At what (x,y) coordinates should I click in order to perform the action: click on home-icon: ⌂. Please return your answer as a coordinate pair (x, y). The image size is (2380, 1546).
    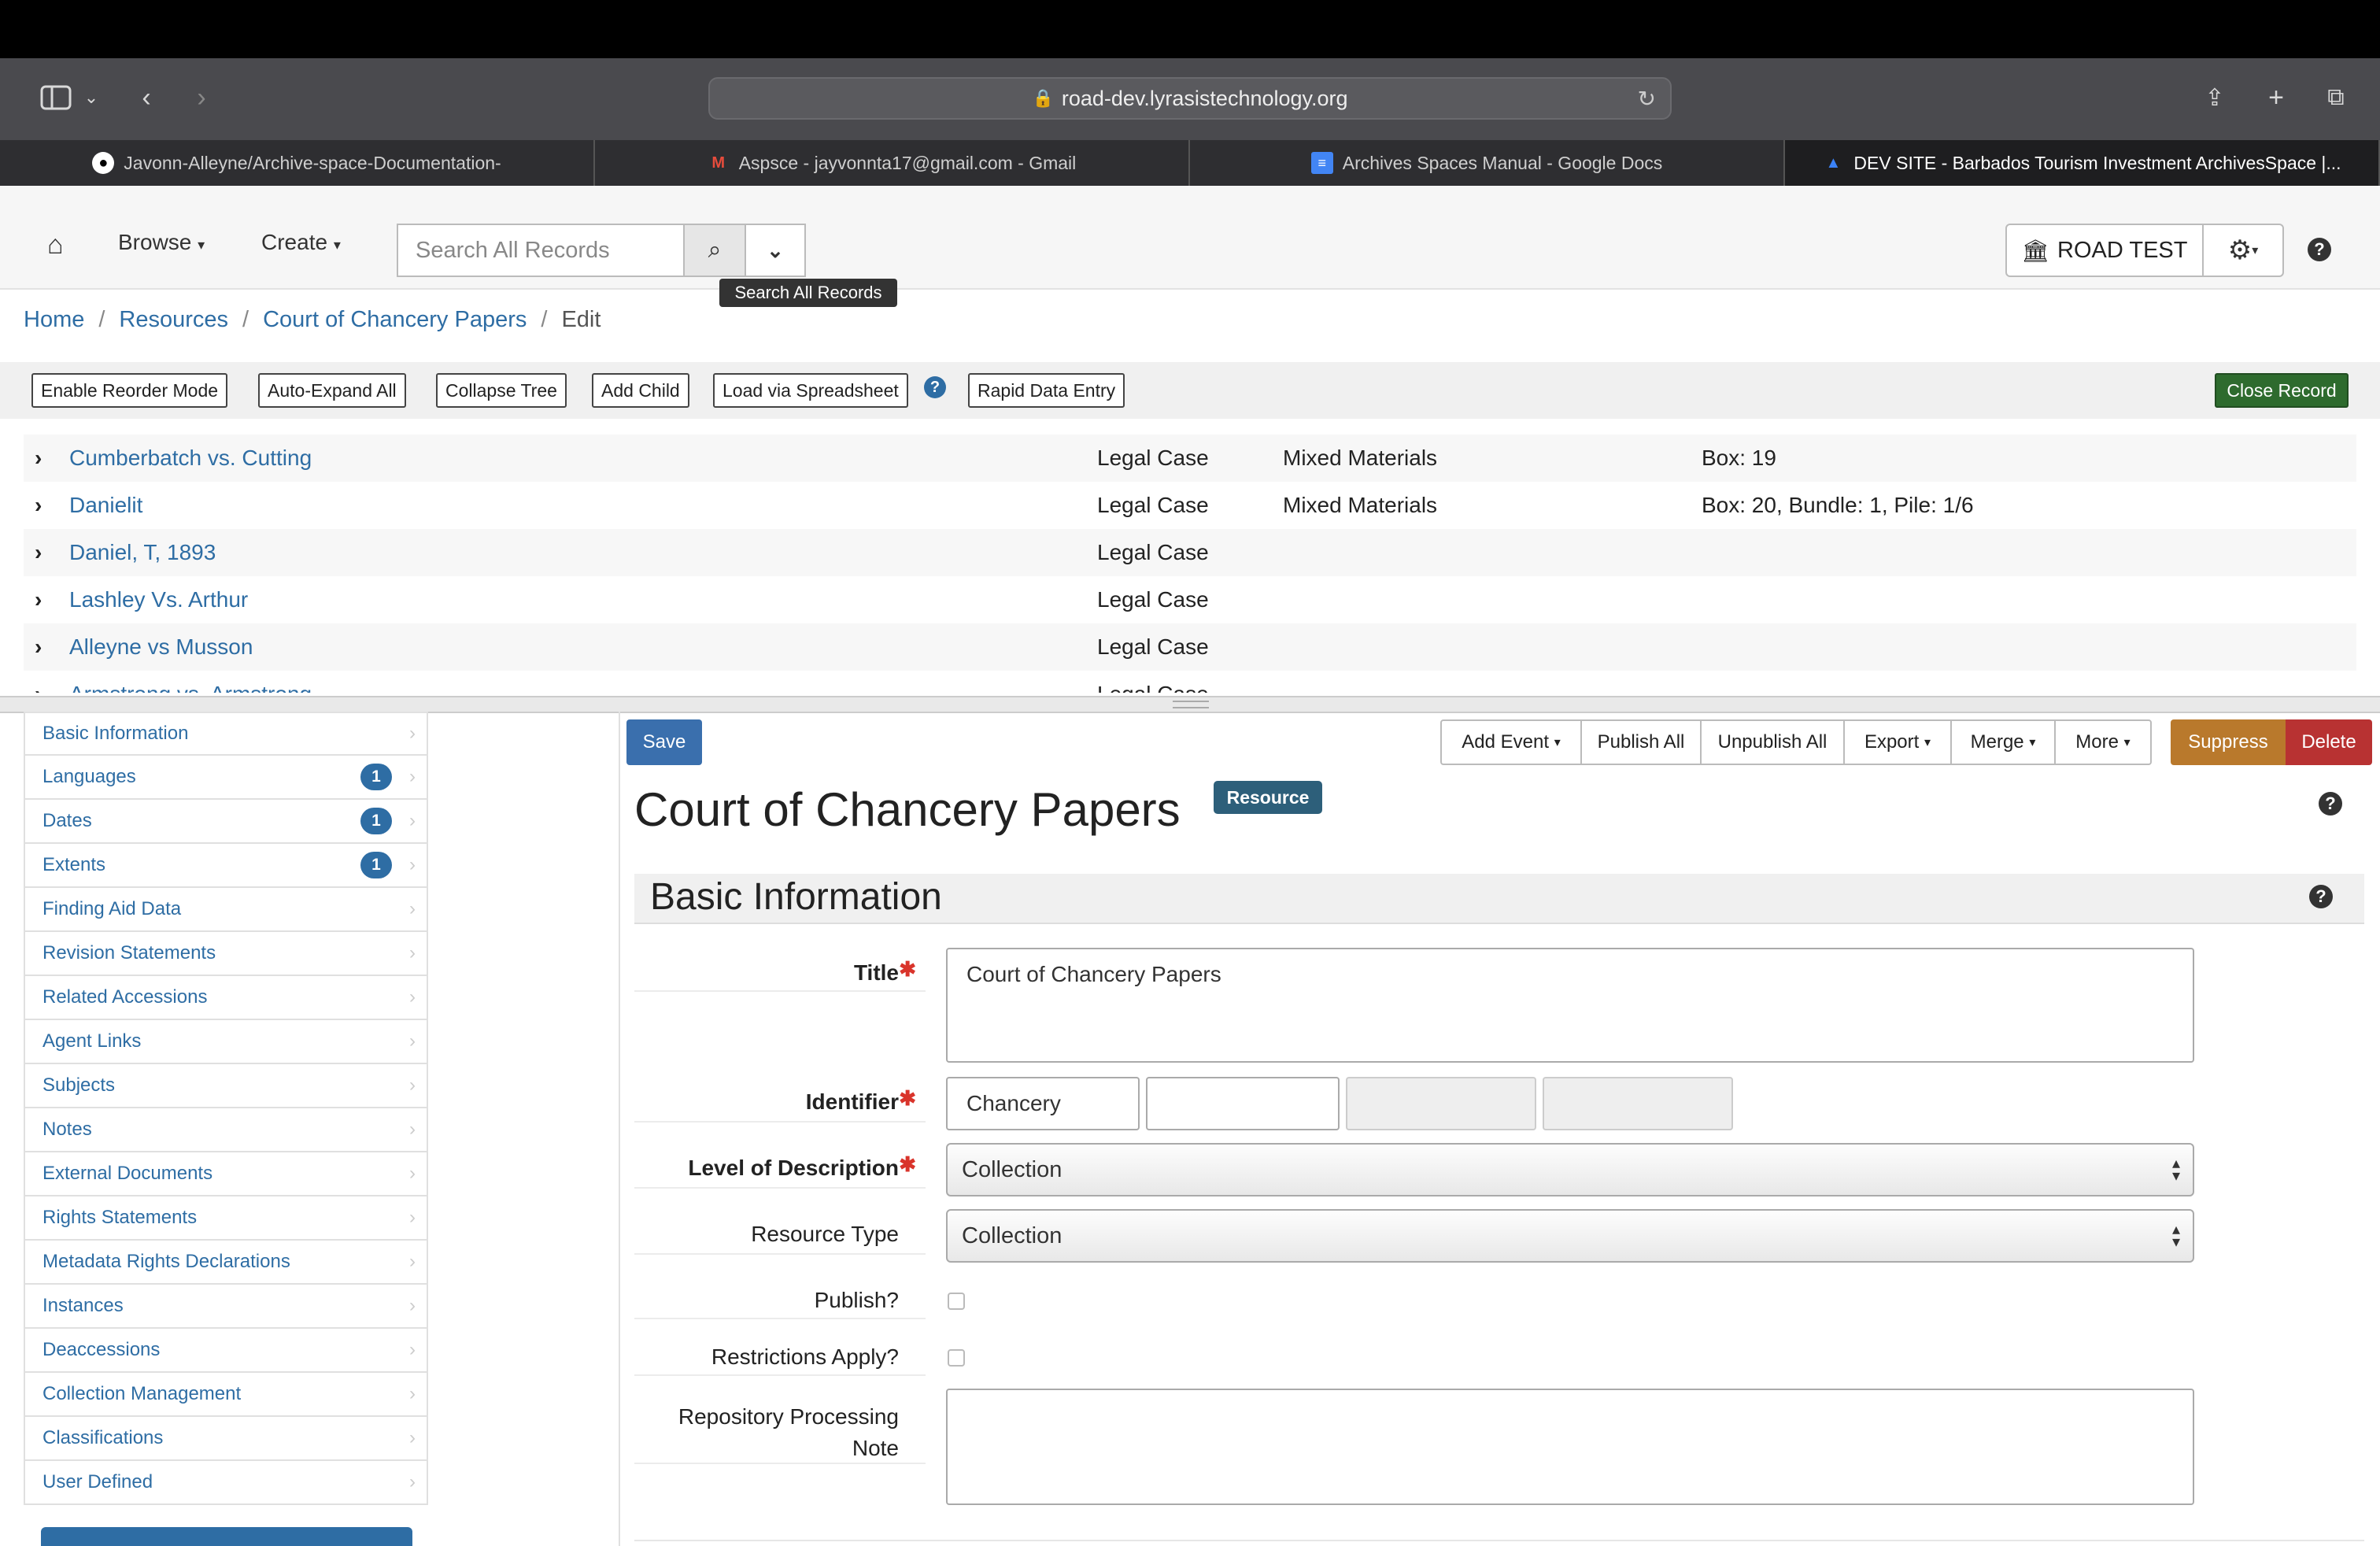
    Looking at the image, I should click on (55, 246).